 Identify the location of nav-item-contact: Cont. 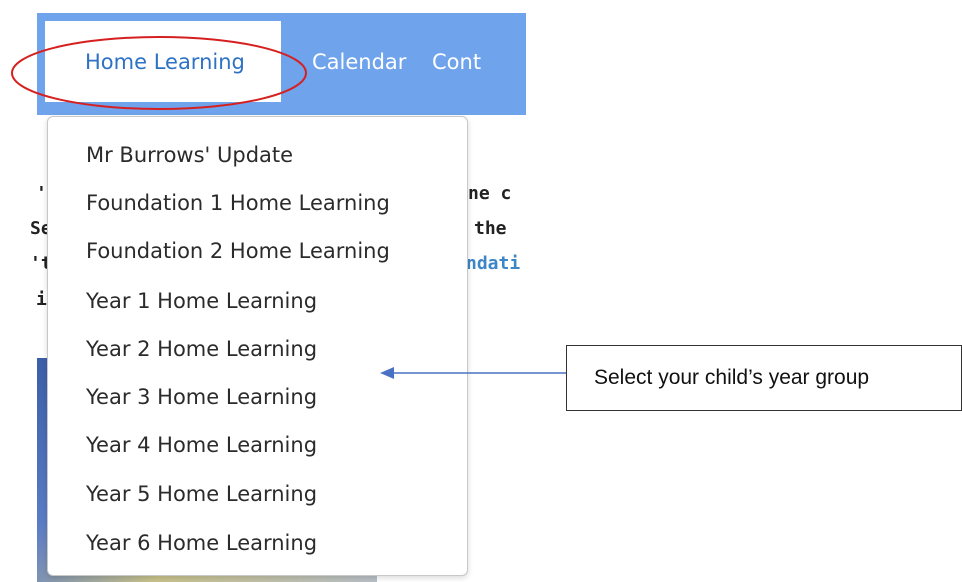
(456, 61).